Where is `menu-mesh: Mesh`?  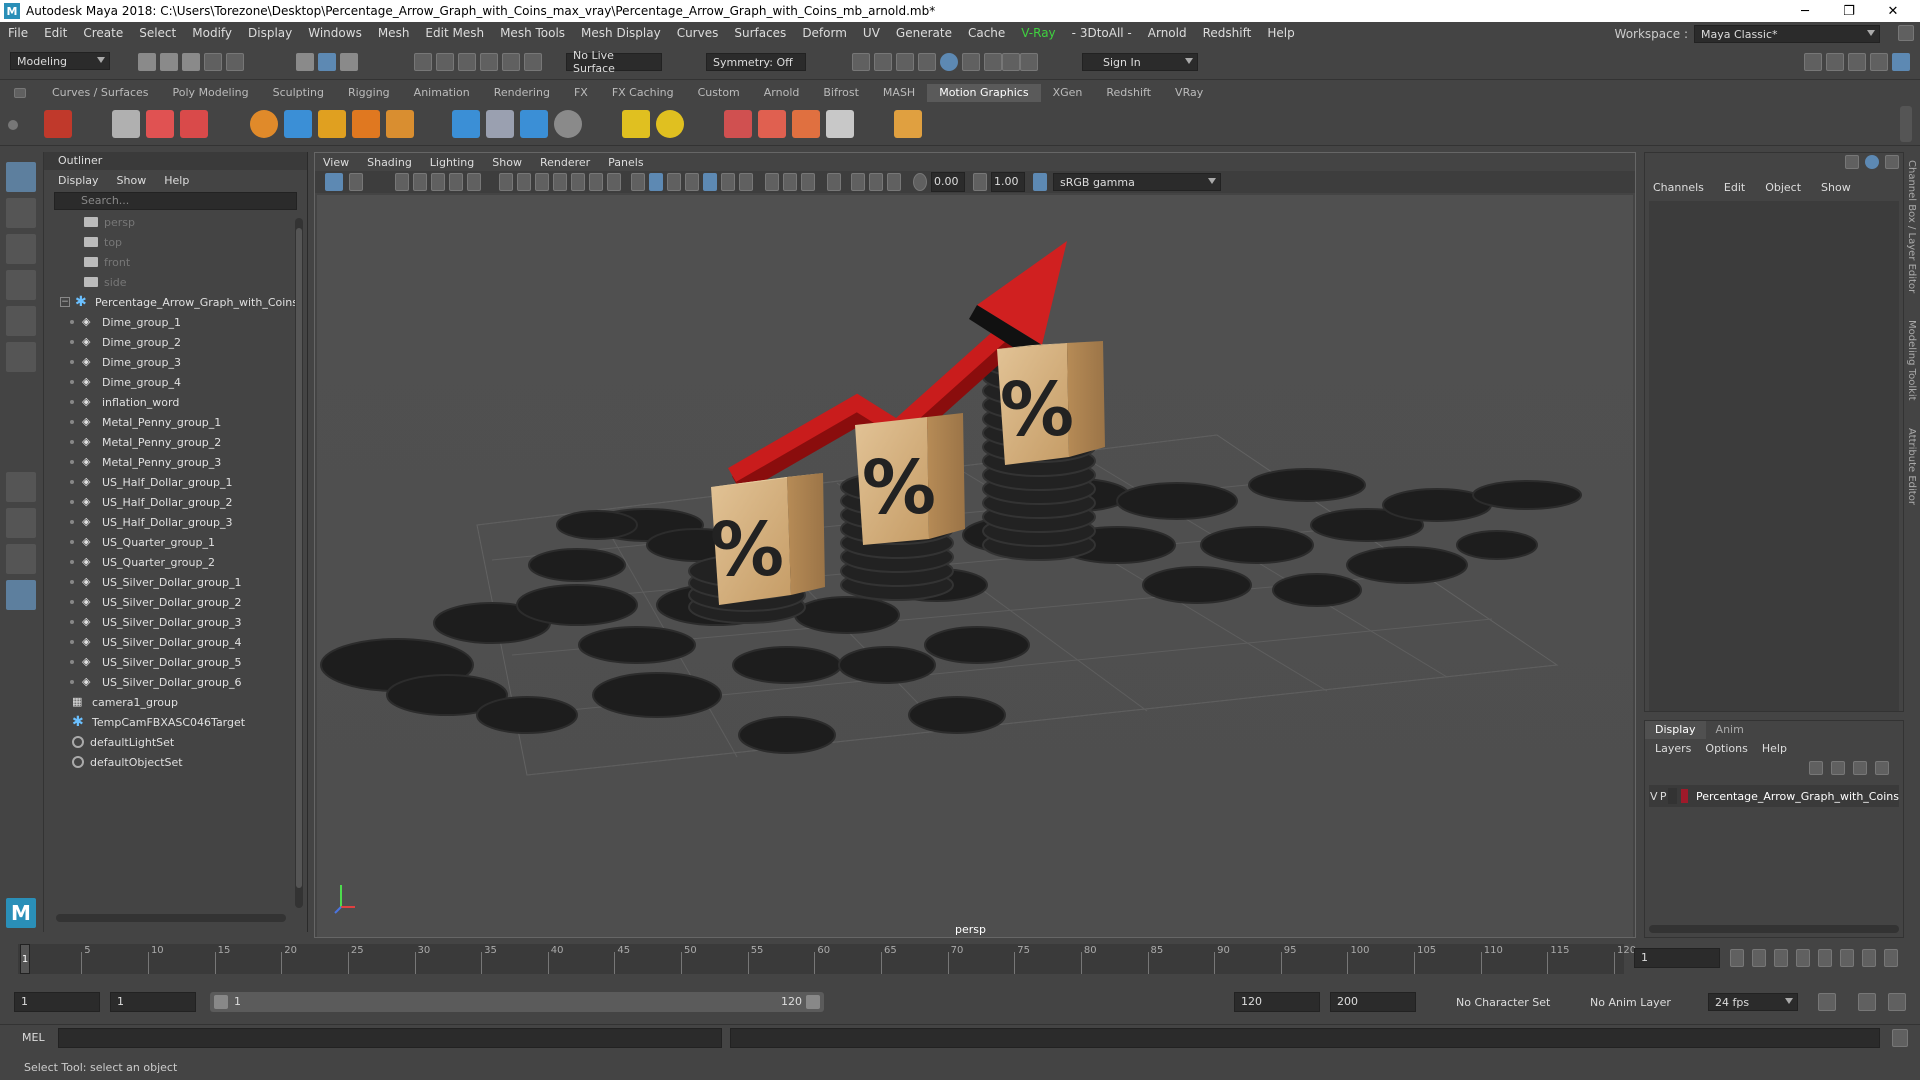
menu-mesh: Mesh is located at coordinates (394, 33).